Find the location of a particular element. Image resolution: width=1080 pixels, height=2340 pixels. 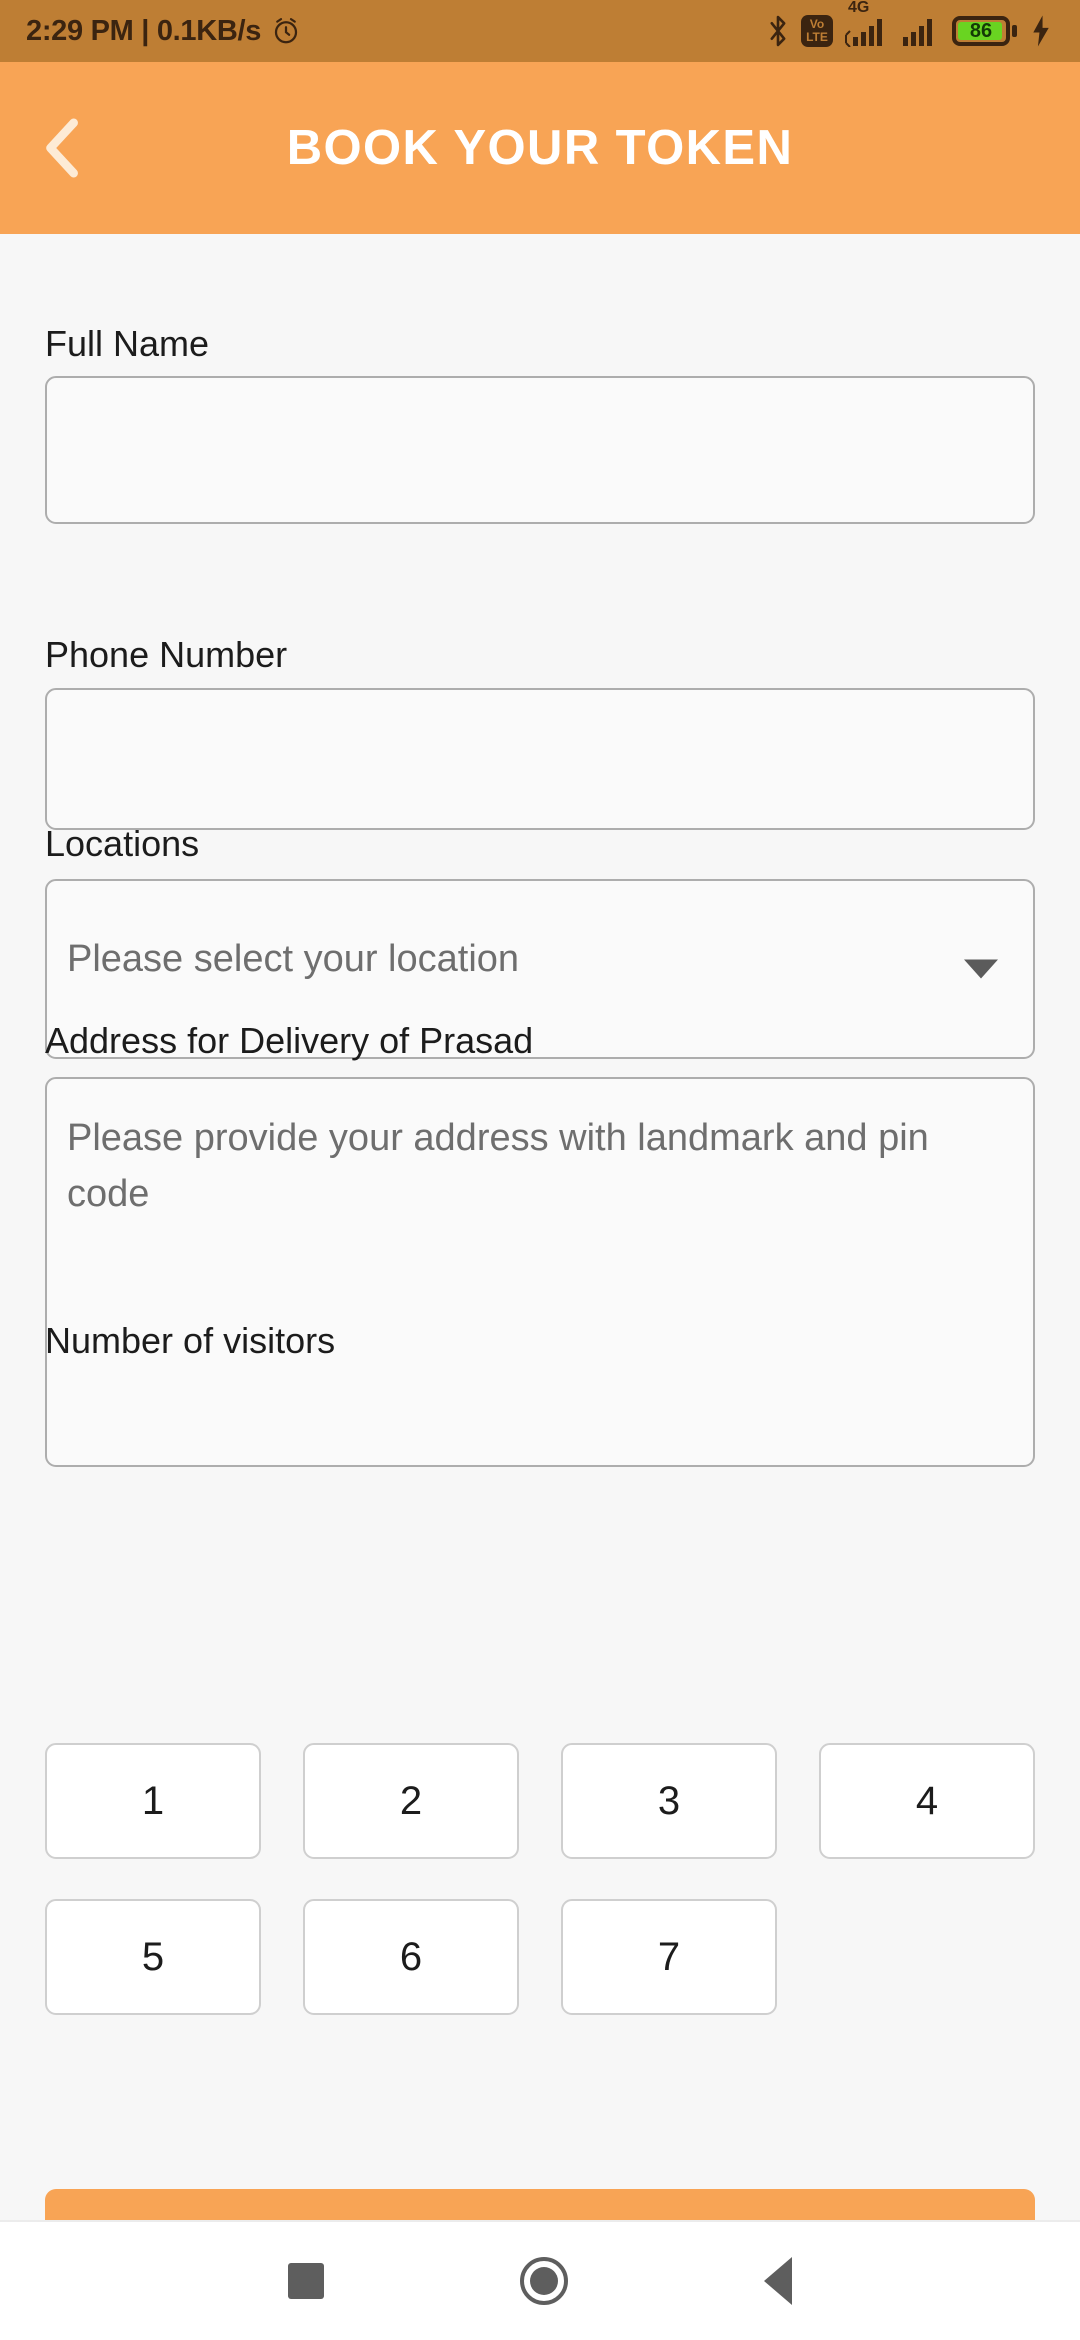

back-chevron-icon is located at coordinates (62, 148).